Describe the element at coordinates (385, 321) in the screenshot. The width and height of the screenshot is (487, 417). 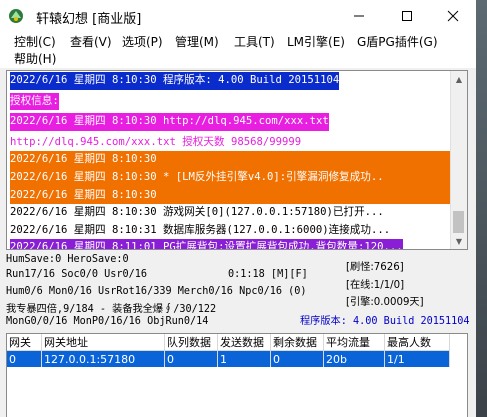
I see `program-version: 程序版本: 4.00 Build 20151104` at that location.